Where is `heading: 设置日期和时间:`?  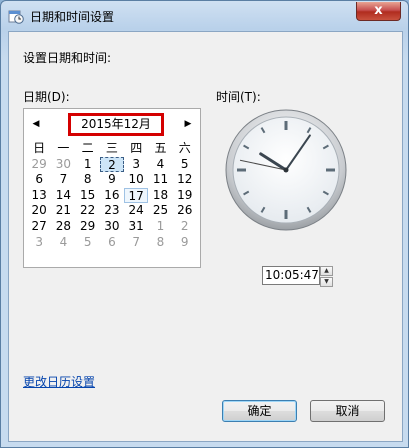 heading: 设置日期和时间: is located at coordinates (67, 58).